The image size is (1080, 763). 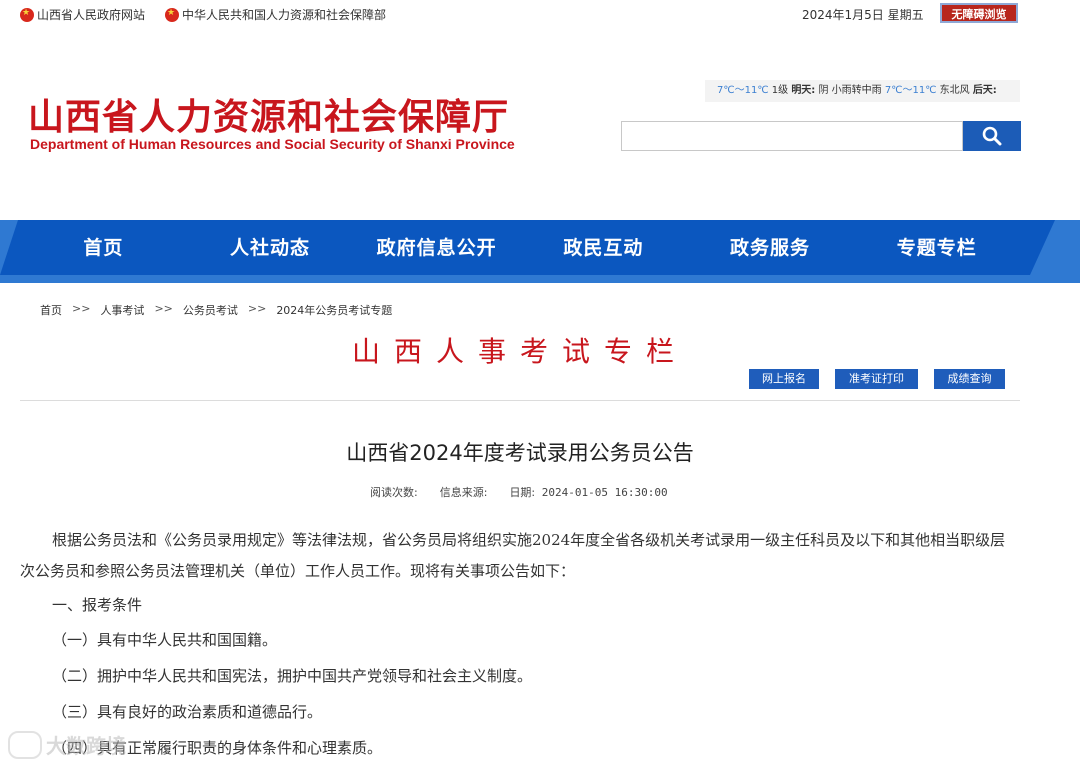 What do you see at coordinates (103, 247) in the screenshot?
I see `nav-home: 首页` at bounding box center [103, 247].